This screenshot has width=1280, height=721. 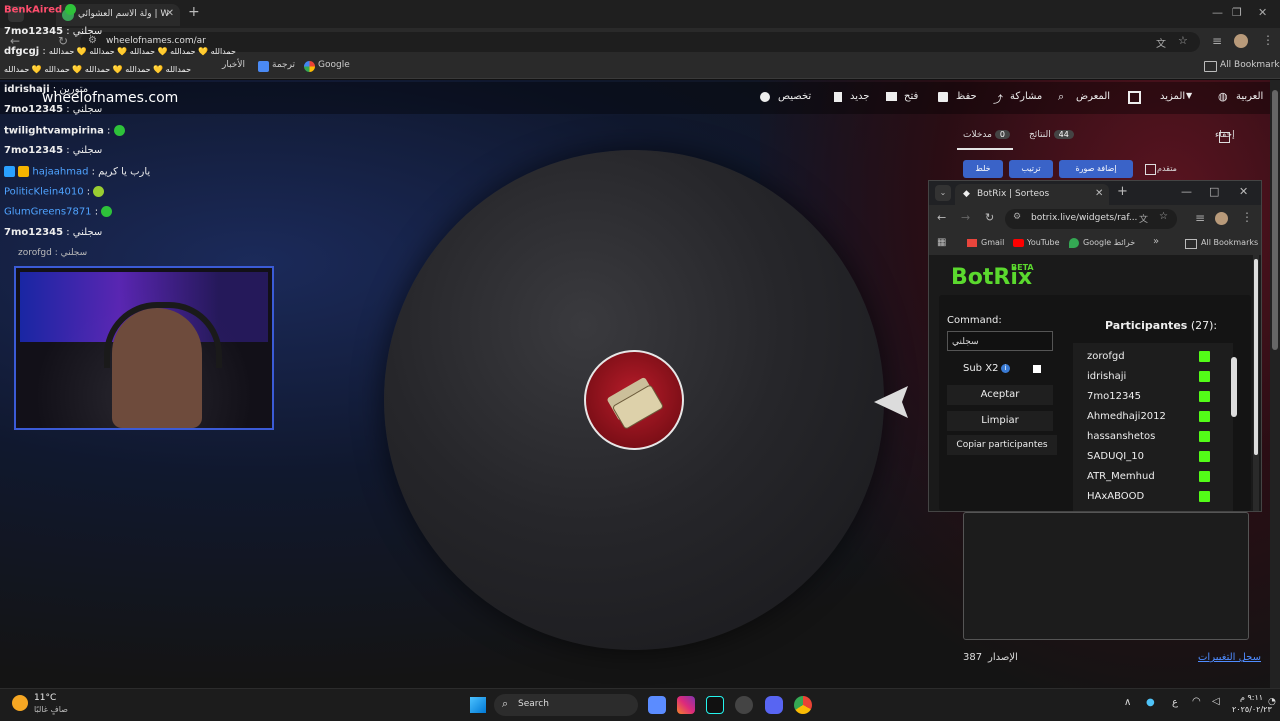 What do you see at coordinates (1150, 169) in the screenshot?
I see `advanced-checkbox` at bounding box center [1150, 169].